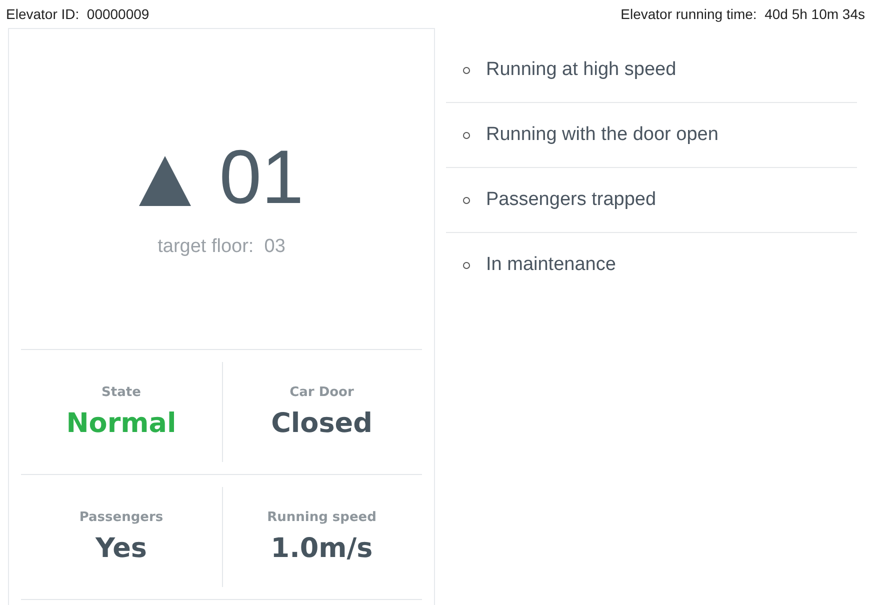 Image resolution: width=870 pixels, height=605 pixels. Describe the element at coordinates (261, 178) in the screenshot. I see `current-floor: 01` at that location.